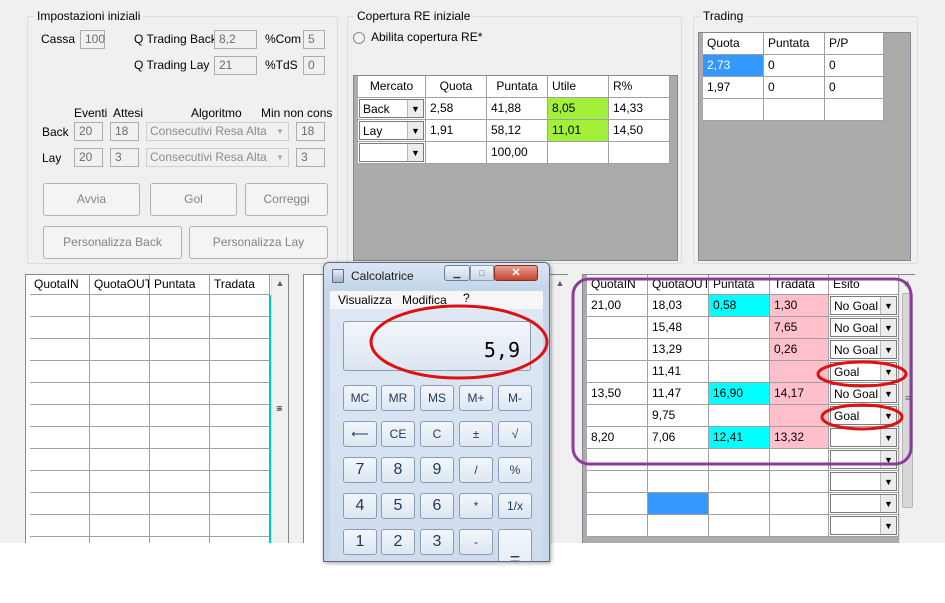 The width and height of the screenshot is (945, 603). Describe the element at coordinates (398, 470) in the screenshot. I see `digit-8-button: 8` at that location.